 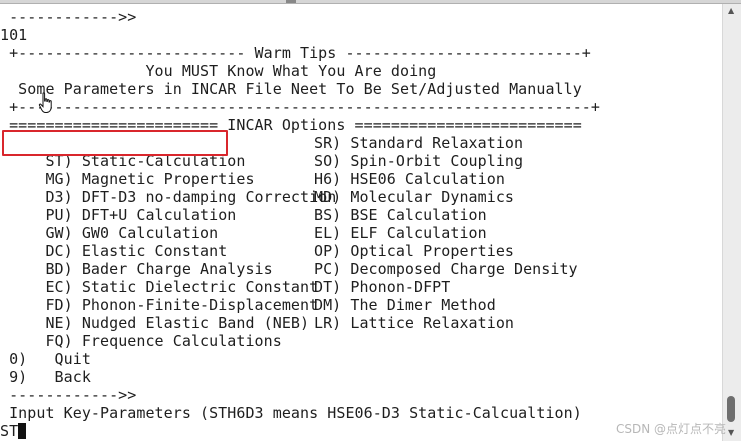 I want to click on option-elf: EL) ELF Calculation, so click(x=400, y=233).